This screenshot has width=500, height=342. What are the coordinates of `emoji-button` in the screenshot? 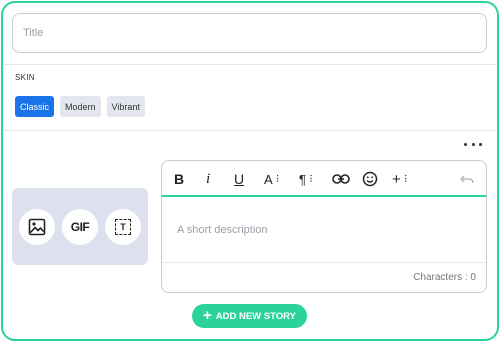 It's located at (370, 179).